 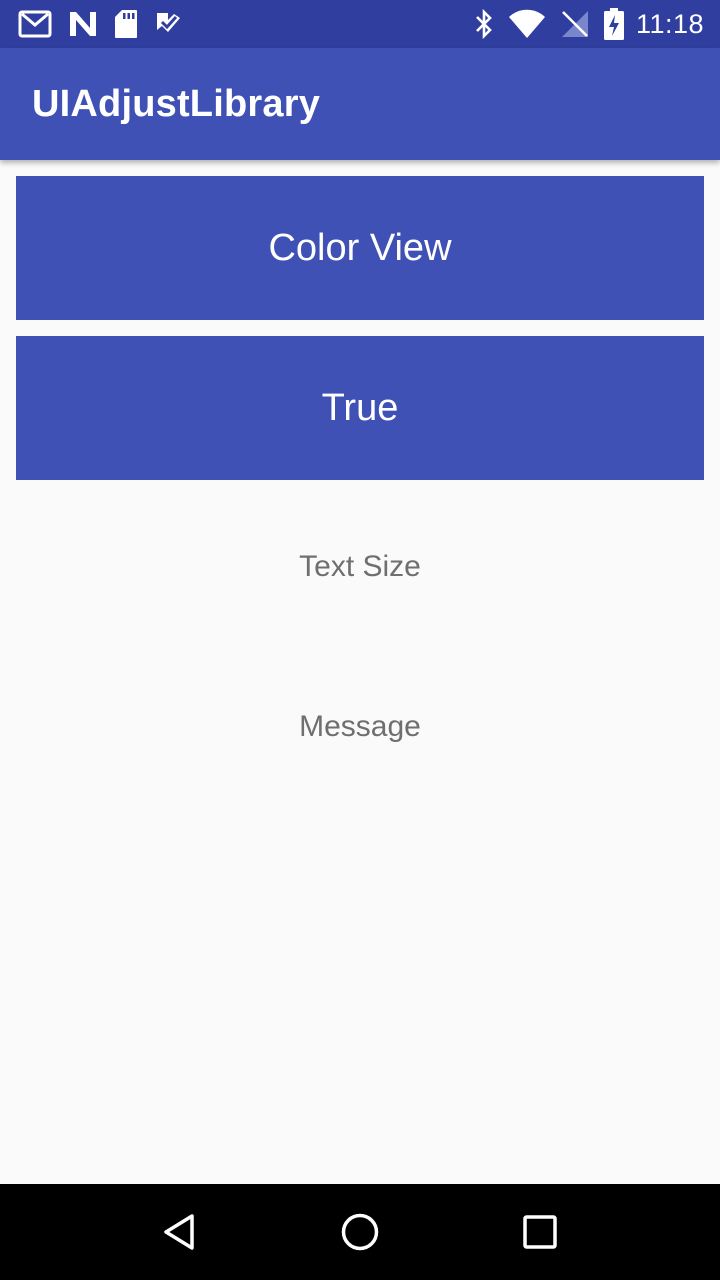 What do you see at coordinates (360, 104) in the screenshot?
I see `app-bar: UIAdjustLibrary` at bounding box center [360, 104].